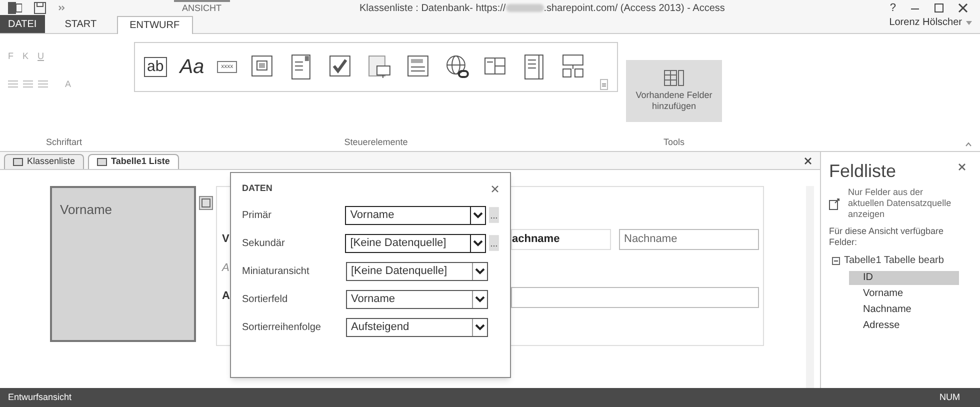  Describe the element at coordinates (417, 327) in the screenshot. I see `dropdown-field: Aufsteigend` at that location.